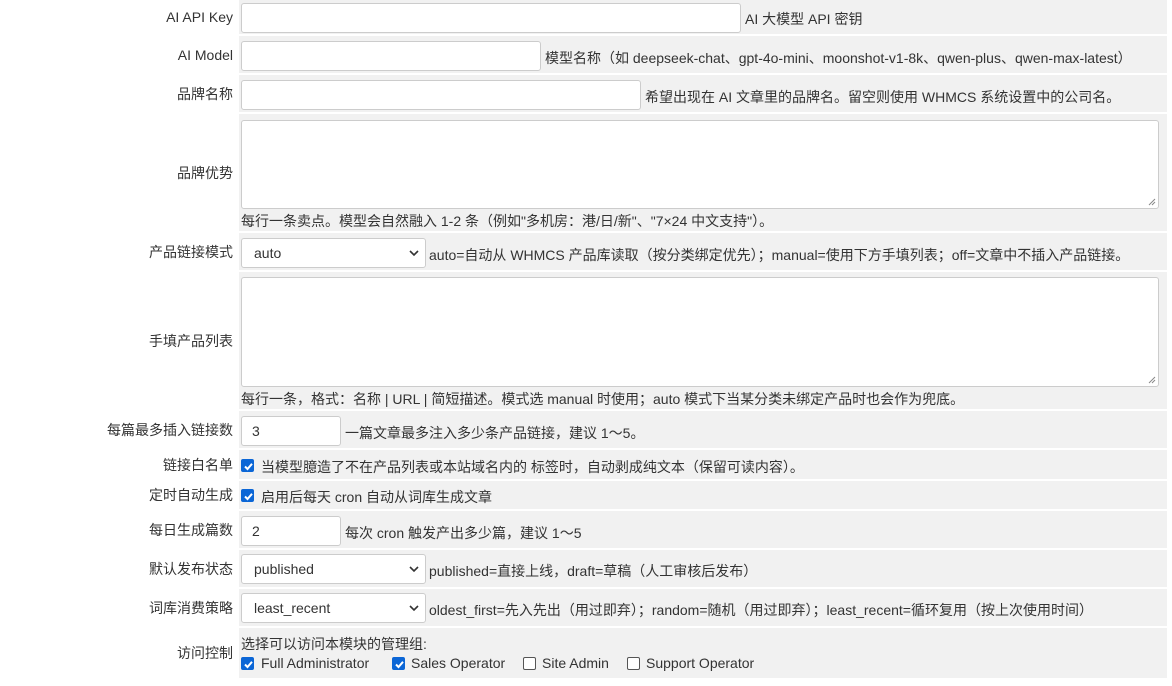  I want to click on api-key-label: AI API Key, so click(122, 17).